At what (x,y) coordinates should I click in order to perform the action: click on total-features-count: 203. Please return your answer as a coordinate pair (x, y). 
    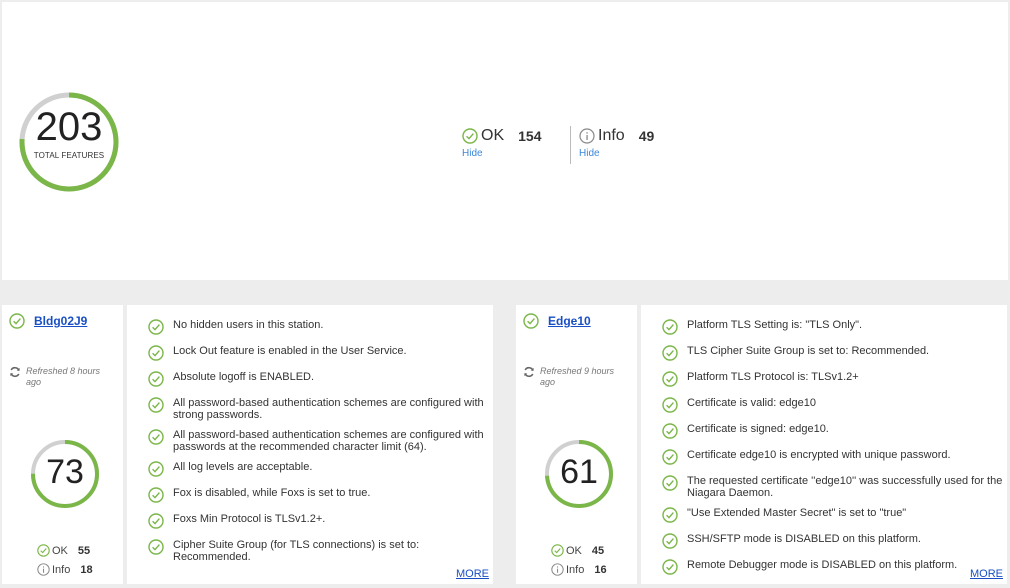
    Looking at the image, I should click on (69, 127).